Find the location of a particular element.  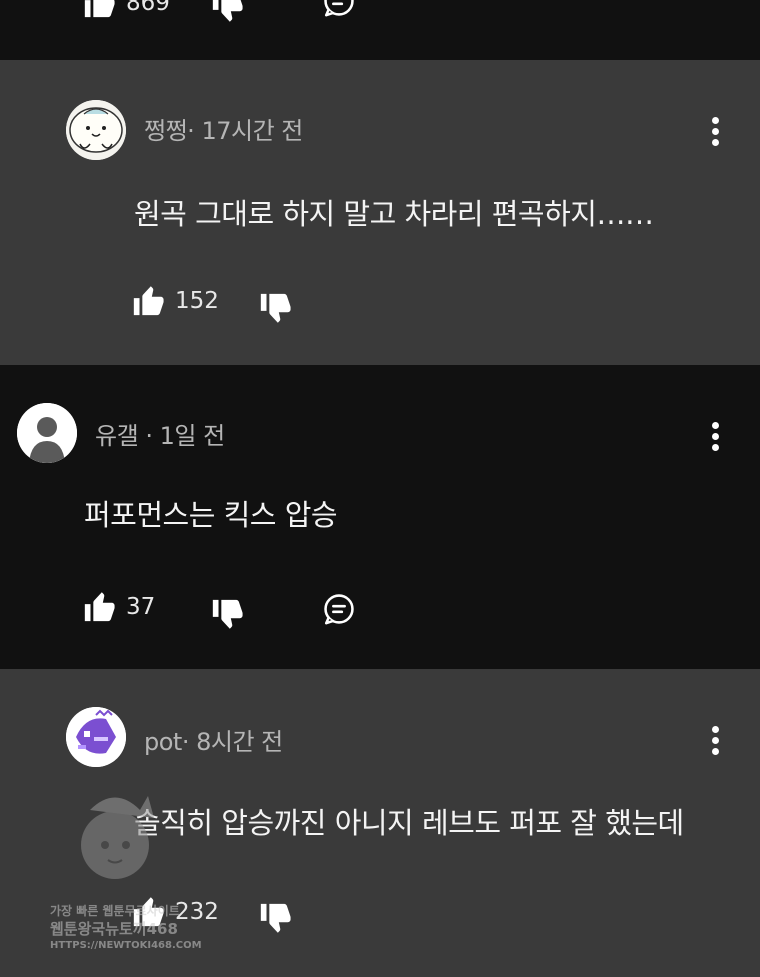

timestamp: 17시간 전 is located at coordinates (252, 131).